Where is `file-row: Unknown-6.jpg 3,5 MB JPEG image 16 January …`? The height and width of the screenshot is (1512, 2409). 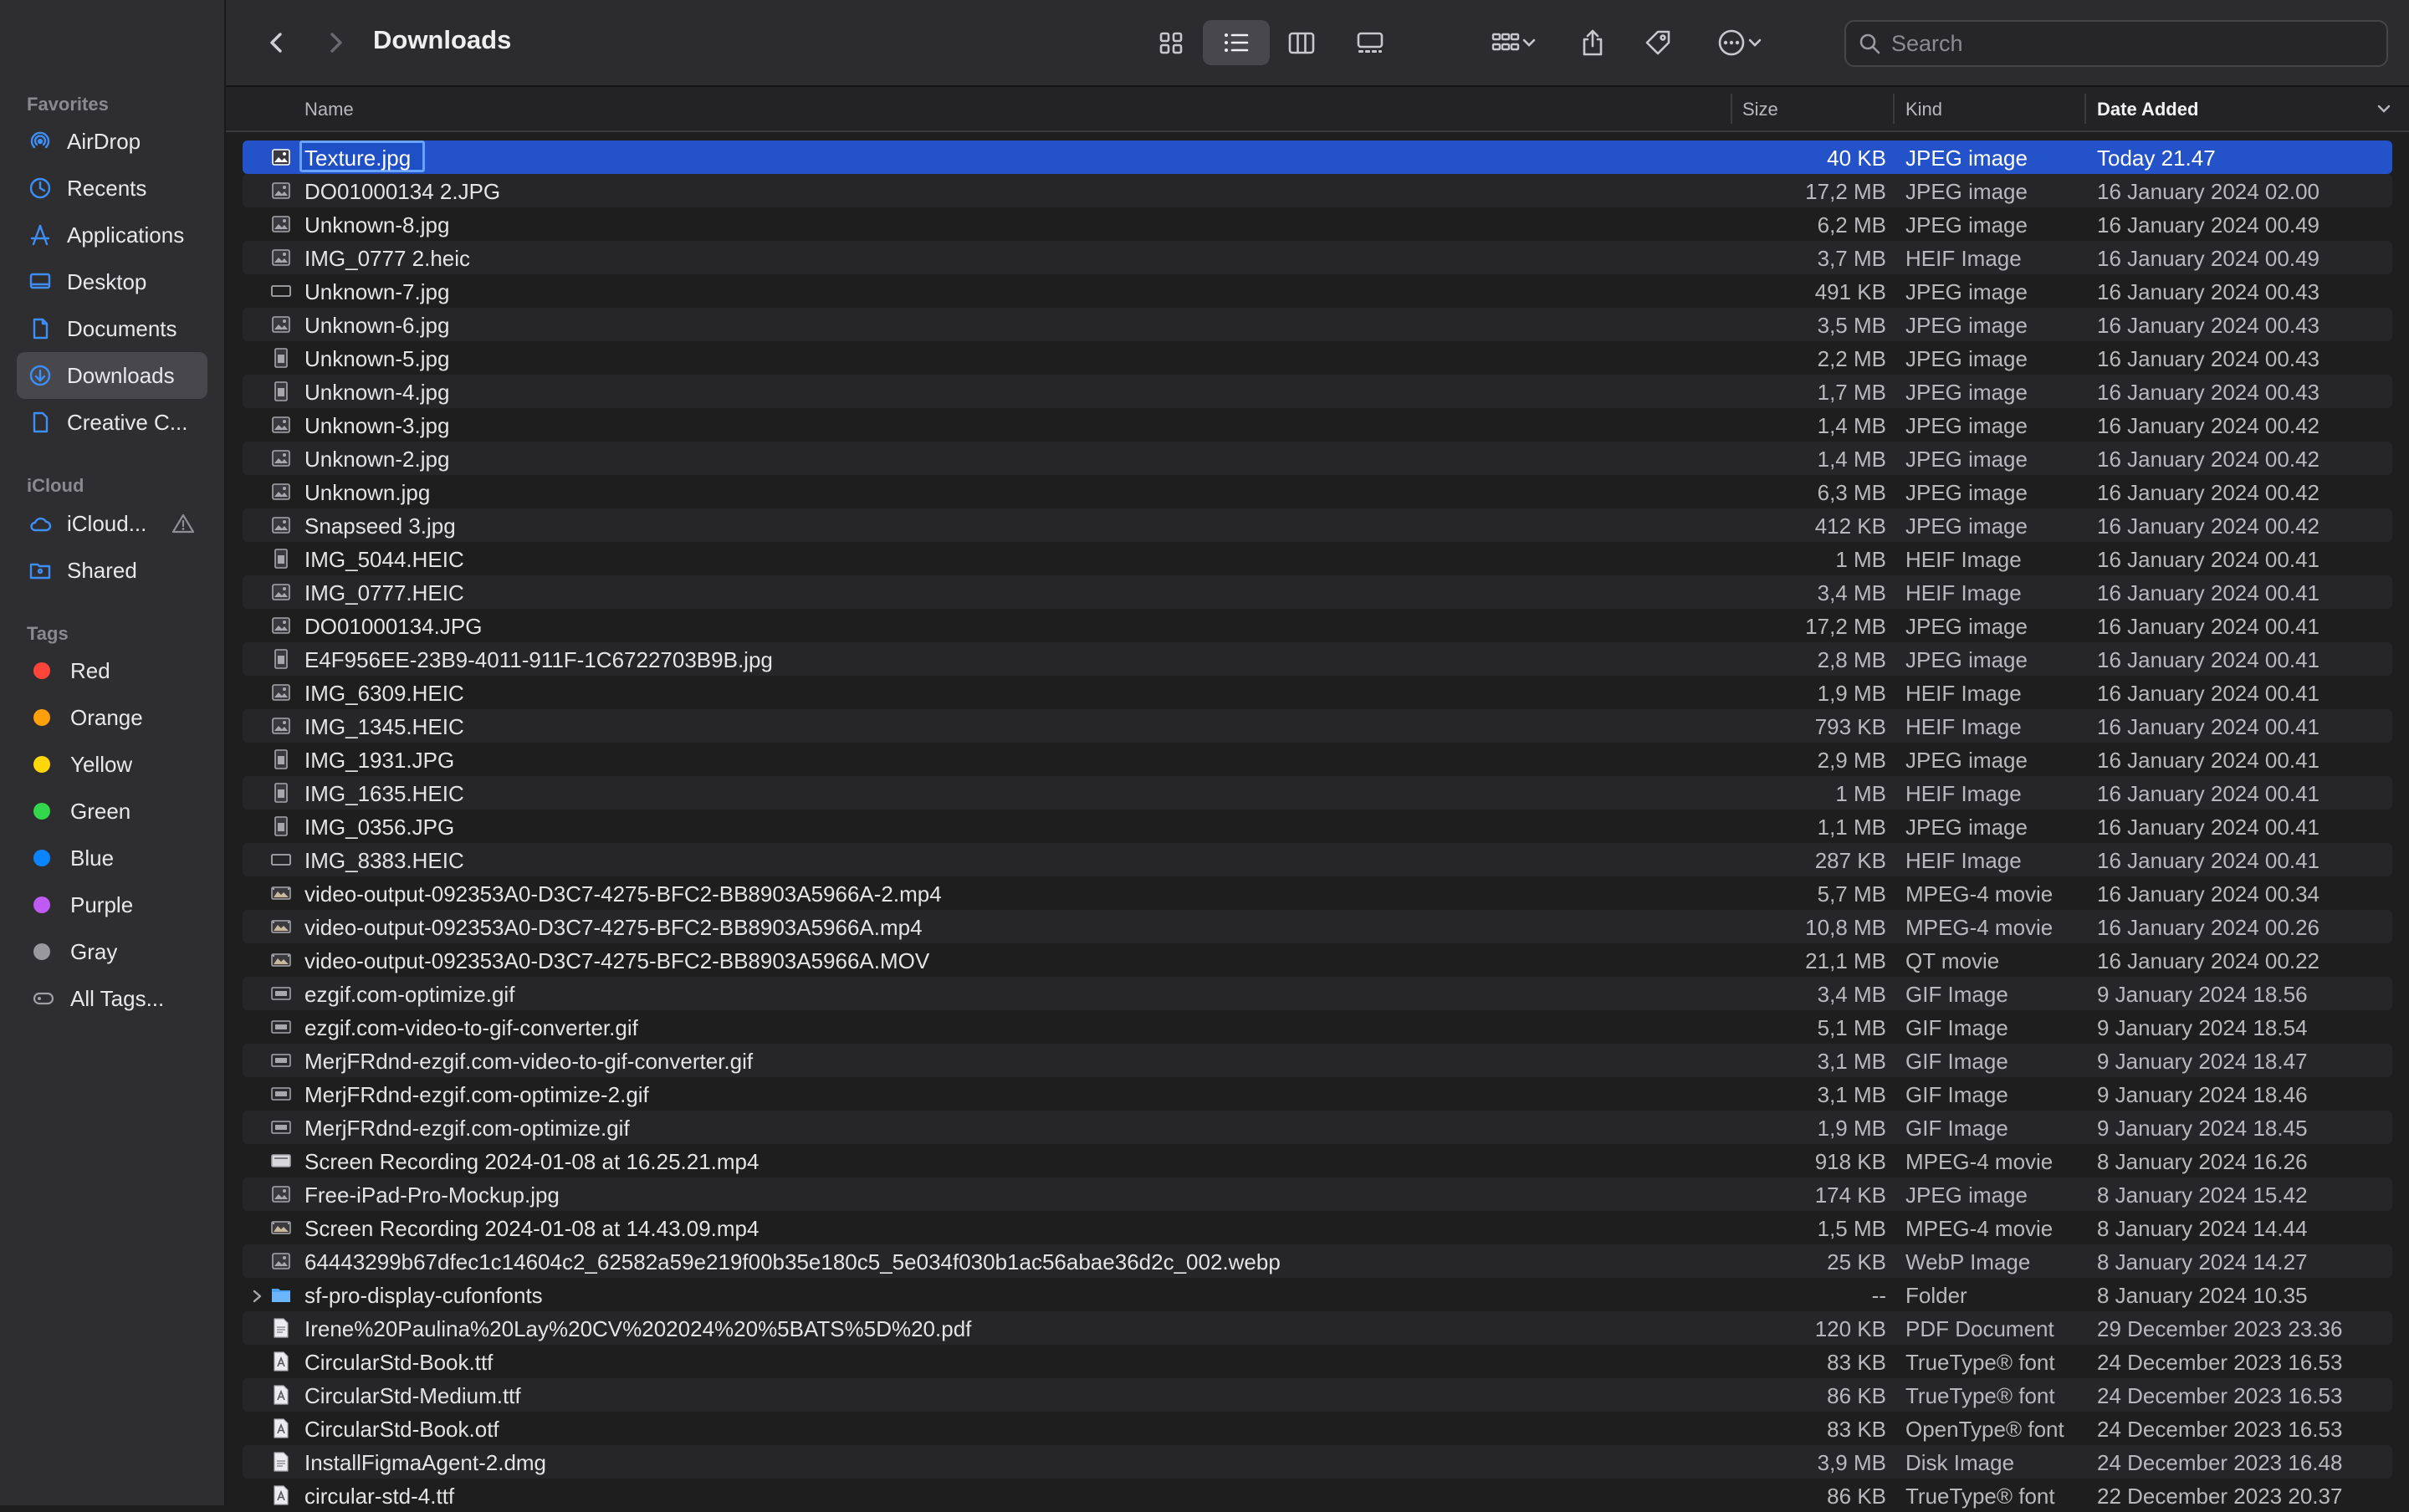
file-row: Unknown-6.jpg 3,5 MB JPEG image 16 January … is located at coordinates (1317, 324).